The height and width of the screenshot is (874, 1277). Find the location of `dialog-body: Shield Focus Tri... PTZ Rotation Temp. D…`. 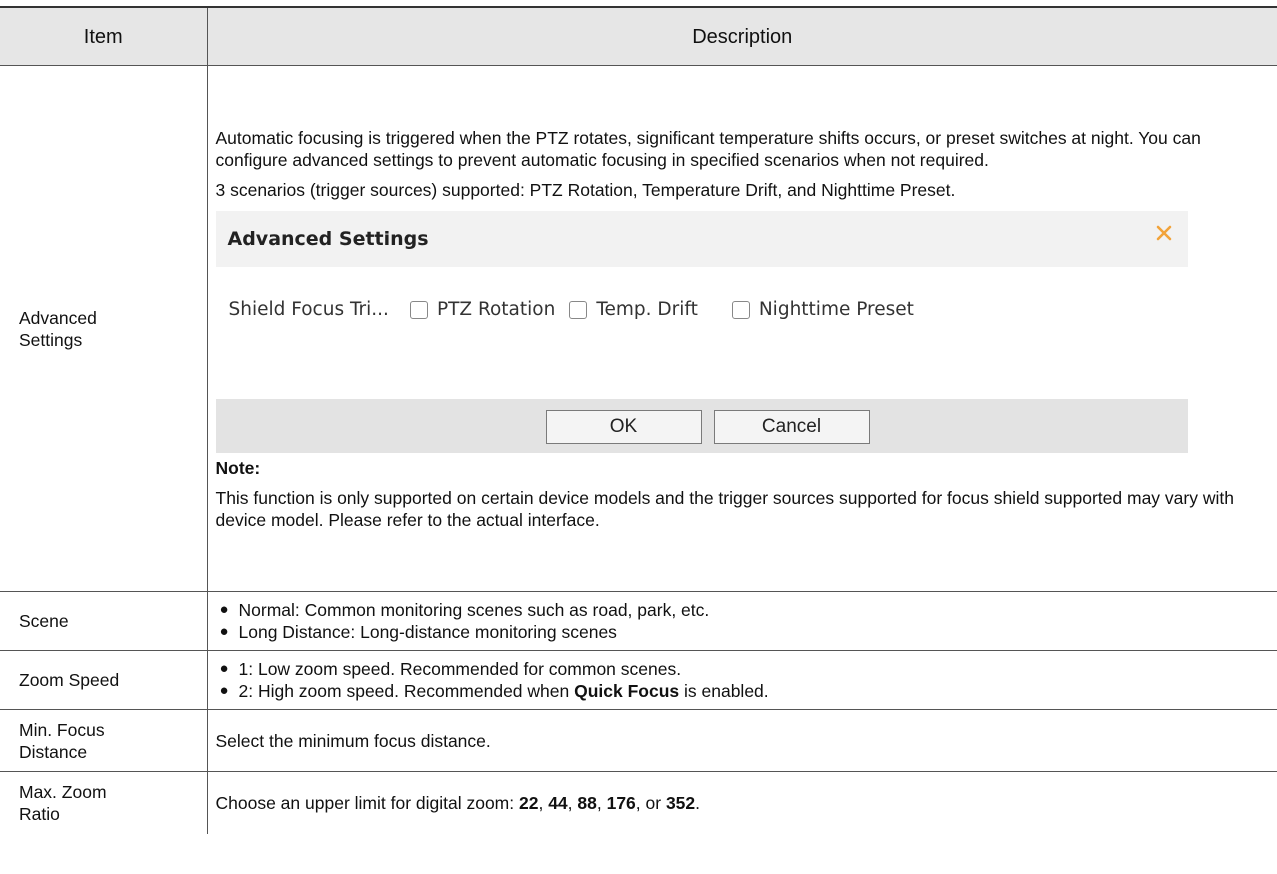

dialog-body: Shield Focus Tri... PTZ Rotation Temp. D… is located at coordinates (701, 332).